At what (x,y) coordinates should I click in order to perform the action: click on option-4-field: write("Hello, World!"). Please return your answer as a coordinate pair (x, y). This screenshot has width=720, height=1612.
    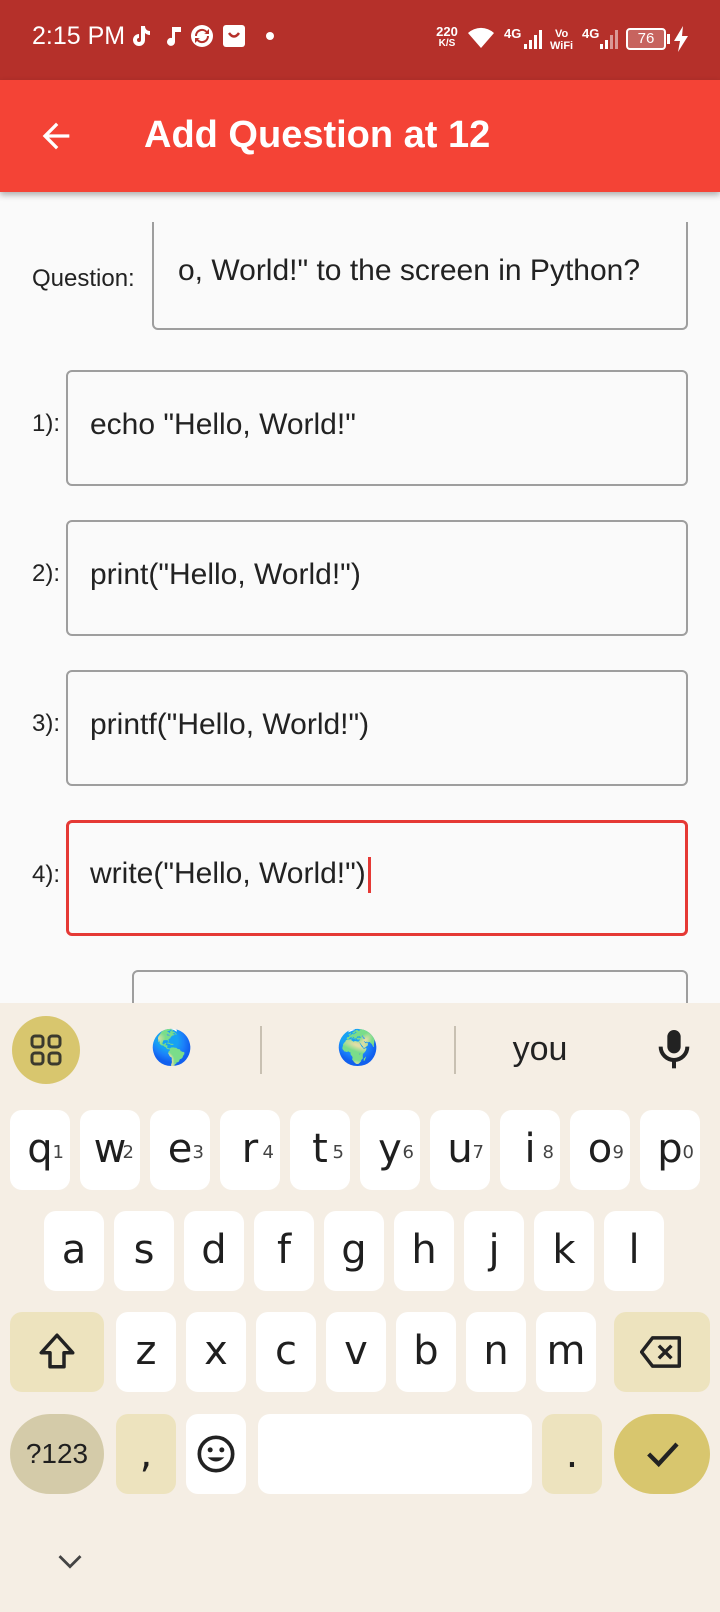
    Looking at the image, I should click on (377, 878).